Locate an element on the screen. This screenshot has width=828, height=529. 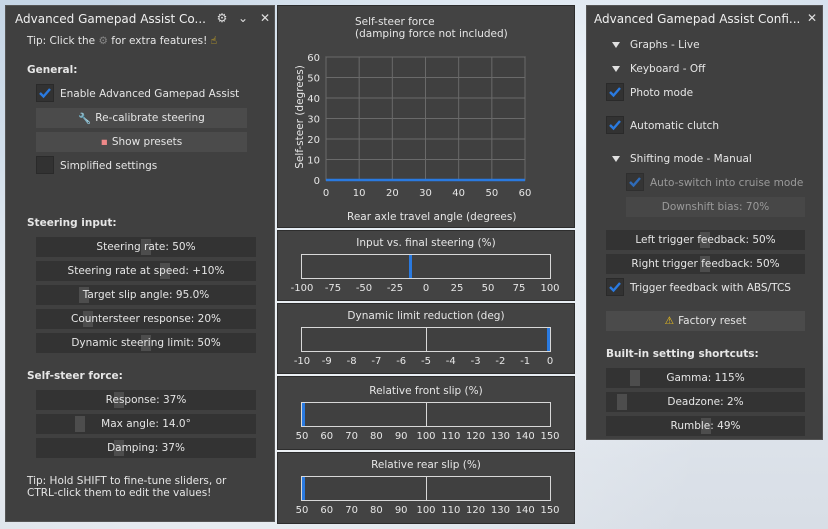
countersteer-response-slider: Countersteer response: 20% is located at coordinates (146, 319).